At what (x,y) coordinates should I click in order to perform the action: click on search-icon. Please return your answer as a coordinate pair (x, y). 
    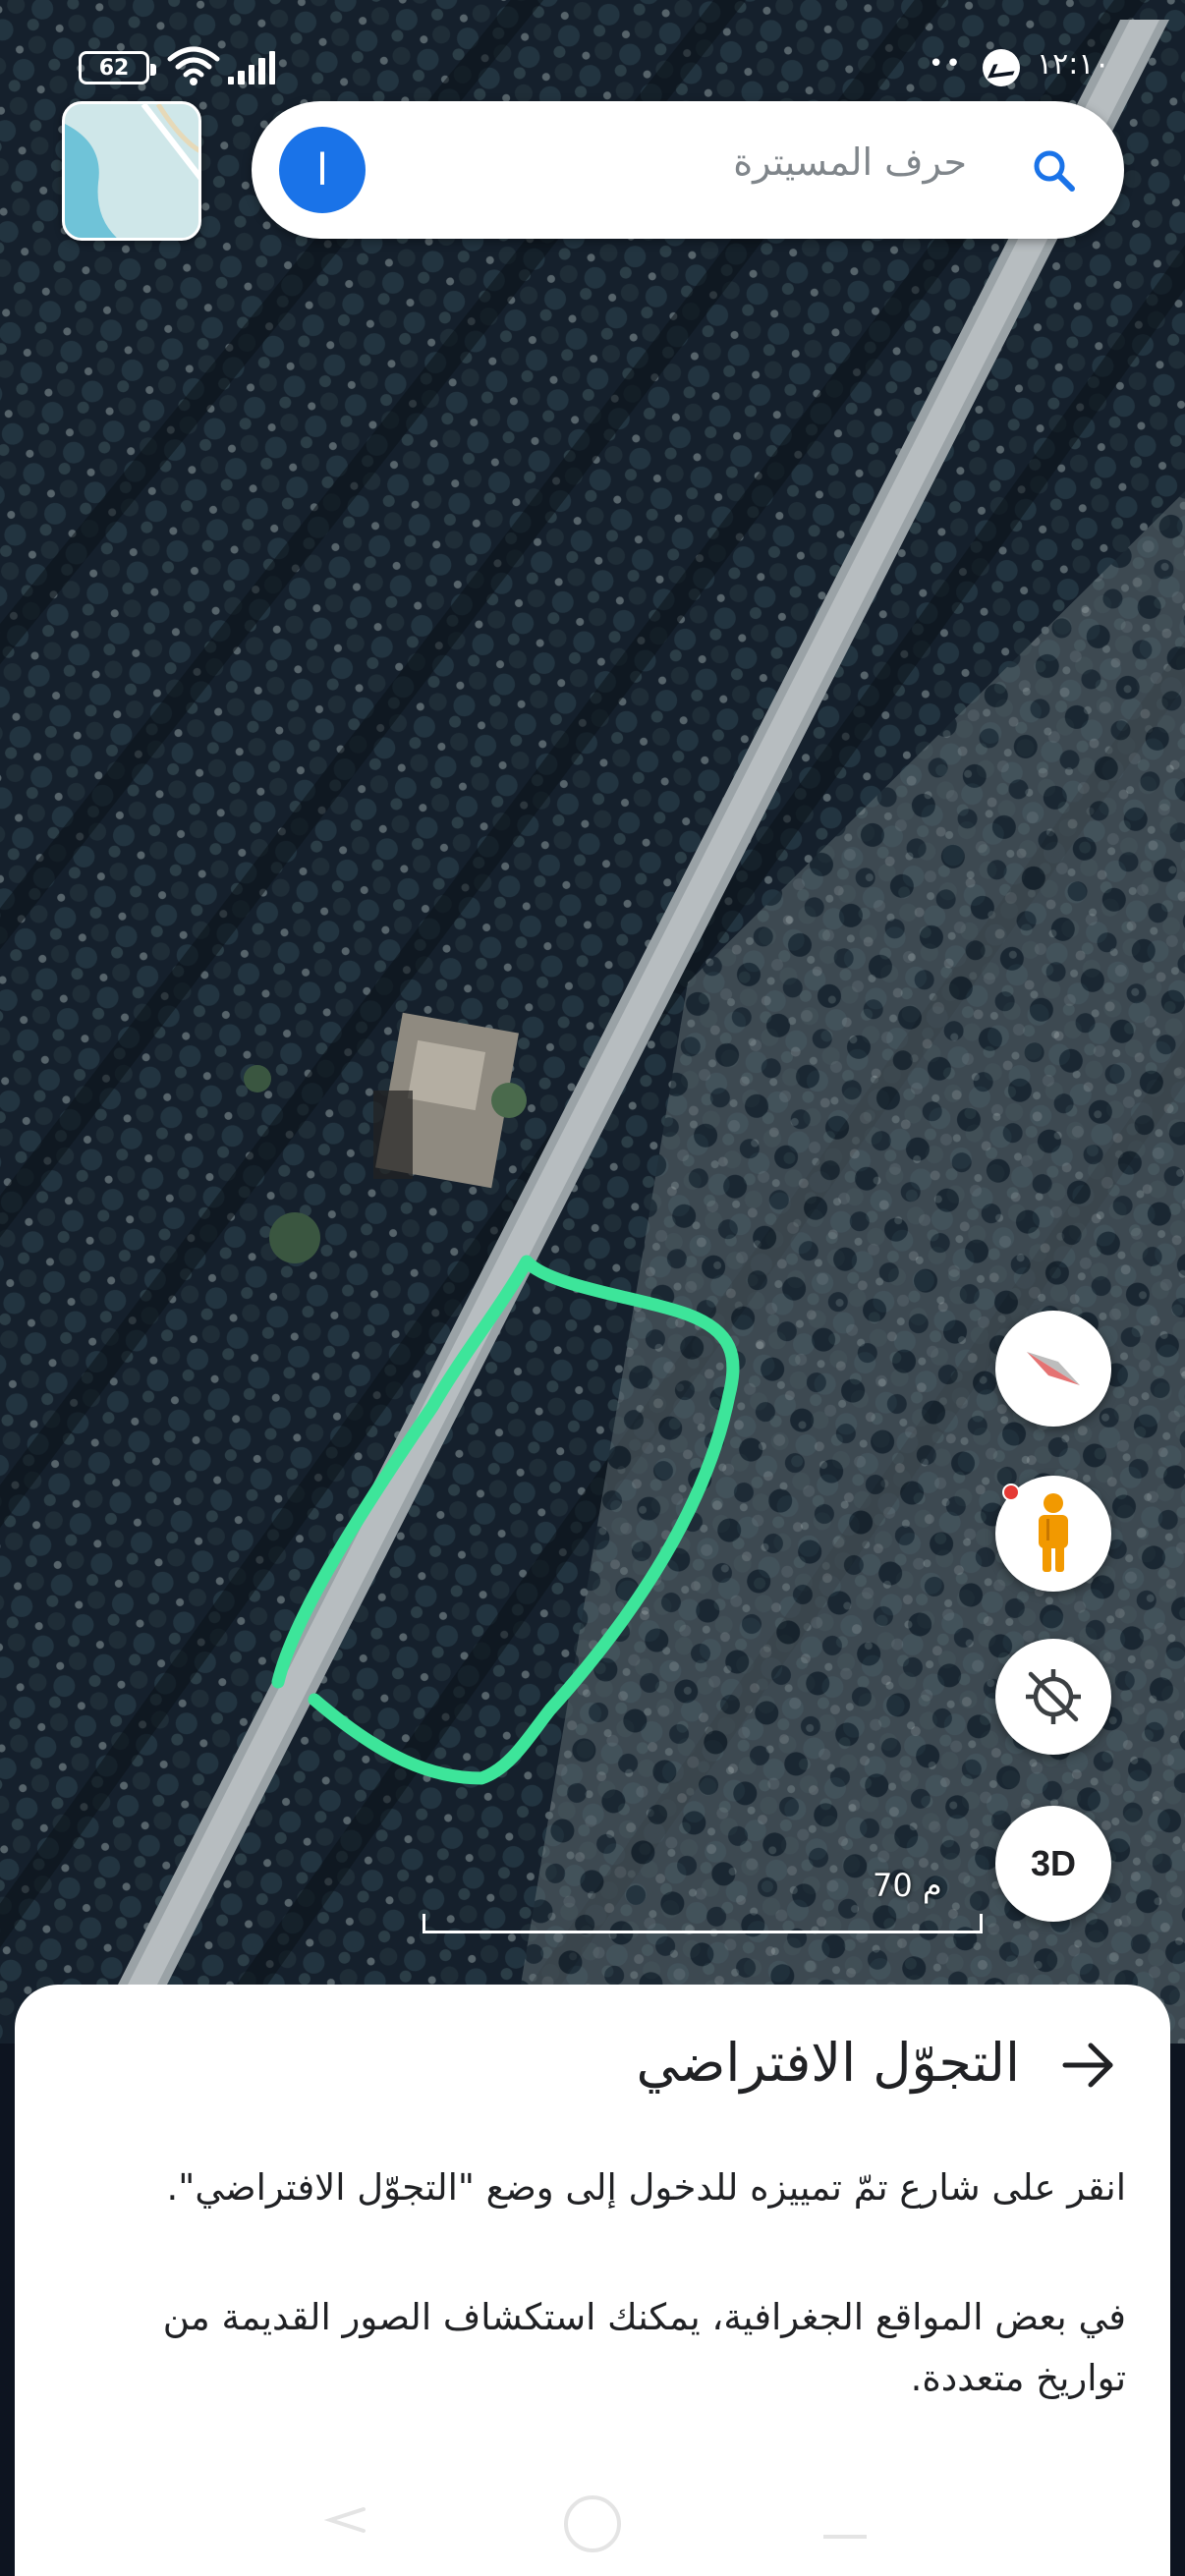
    Looking at the image, I should click on (1053, 170).